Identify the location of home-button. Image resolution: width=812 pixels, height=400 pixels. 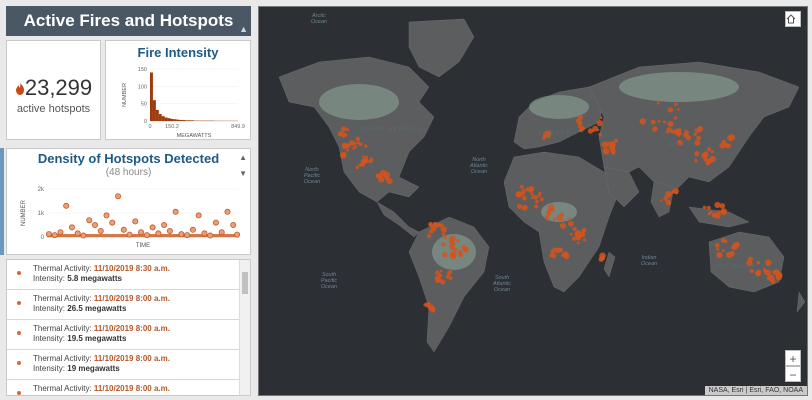
(793, 19).